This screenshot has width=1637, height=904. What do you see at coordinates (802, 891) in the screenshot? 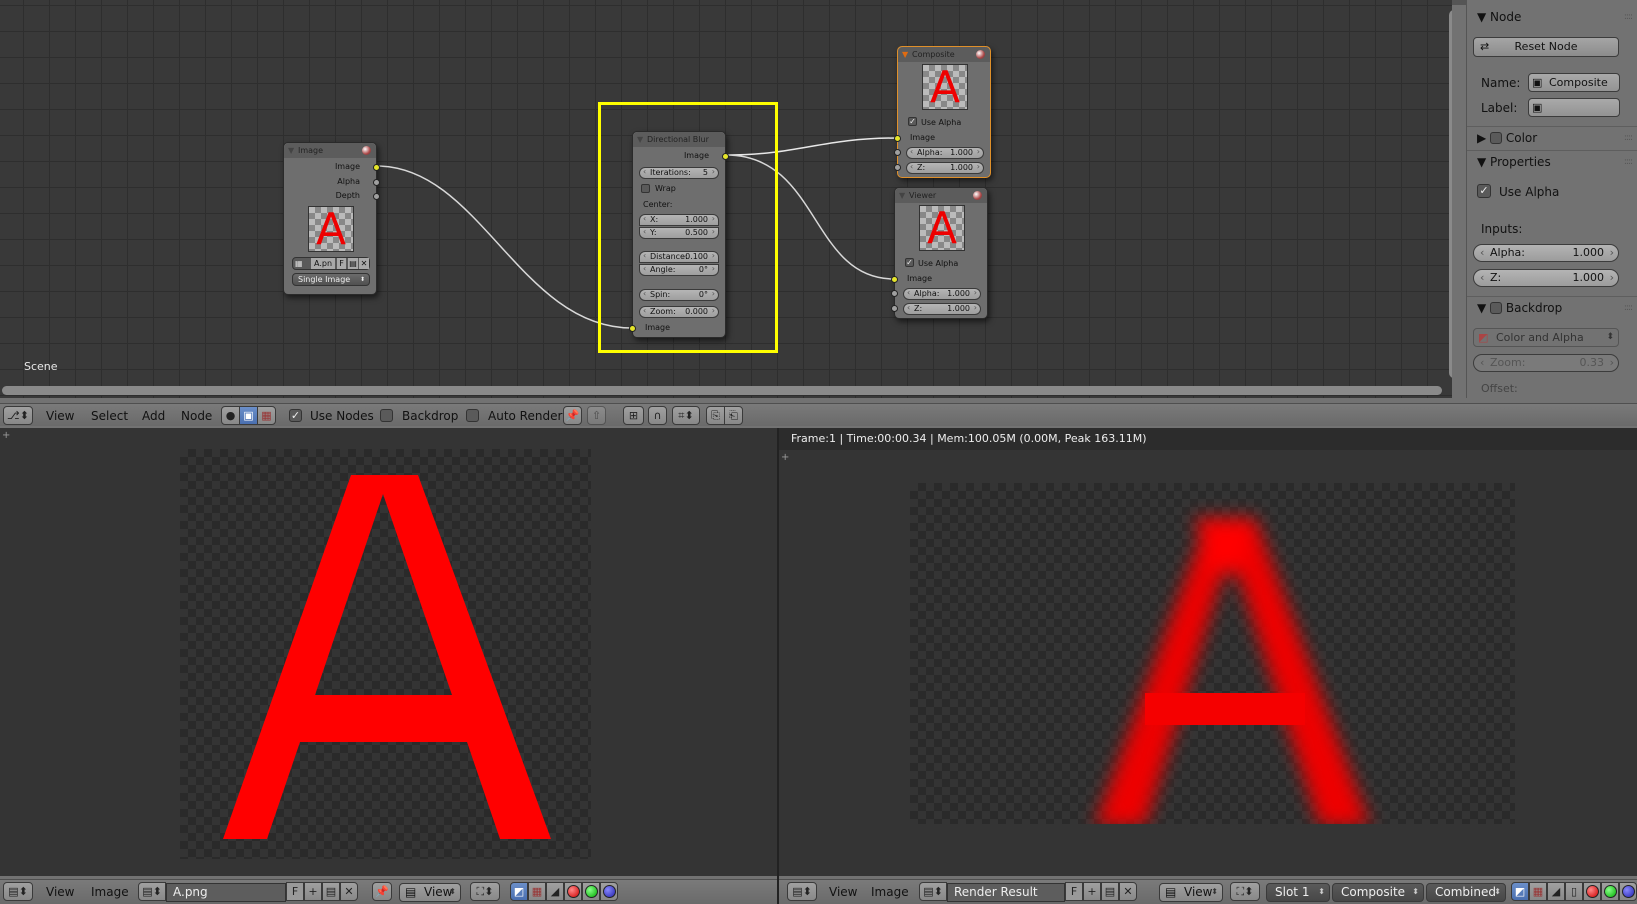
I see `editor-type-selector: ▤⬍` at bounding box center [802, 891].